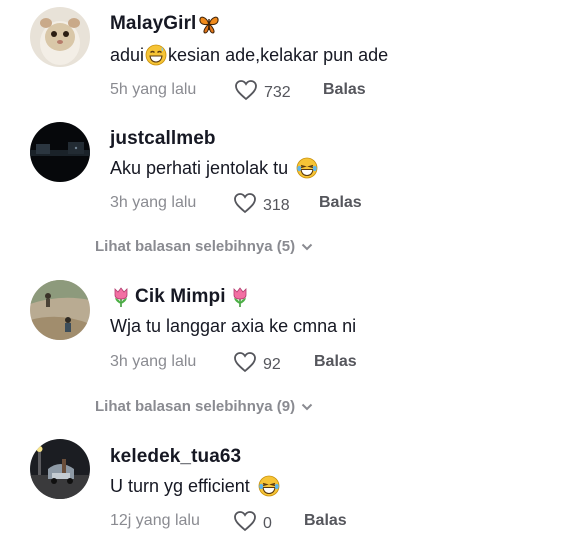  Describe the element at coordinates (233, 326) in the screenshot. I see `comment-text: Wja tu langgar axia ke cmna ni` at that location.